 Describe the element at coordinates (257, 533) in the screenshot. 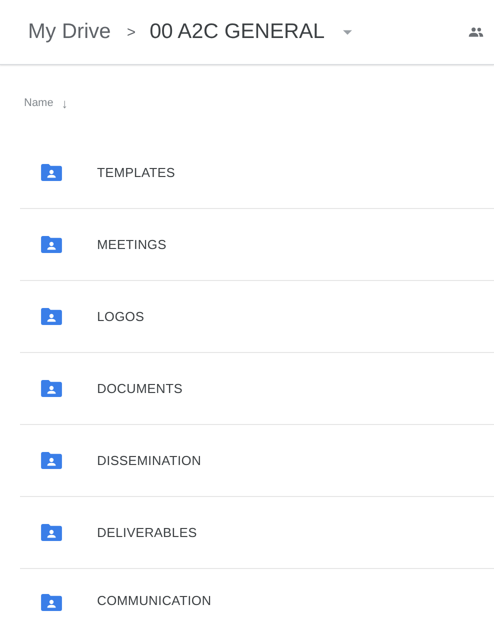

I see `folder-row: DELIVERABLES` at that location.